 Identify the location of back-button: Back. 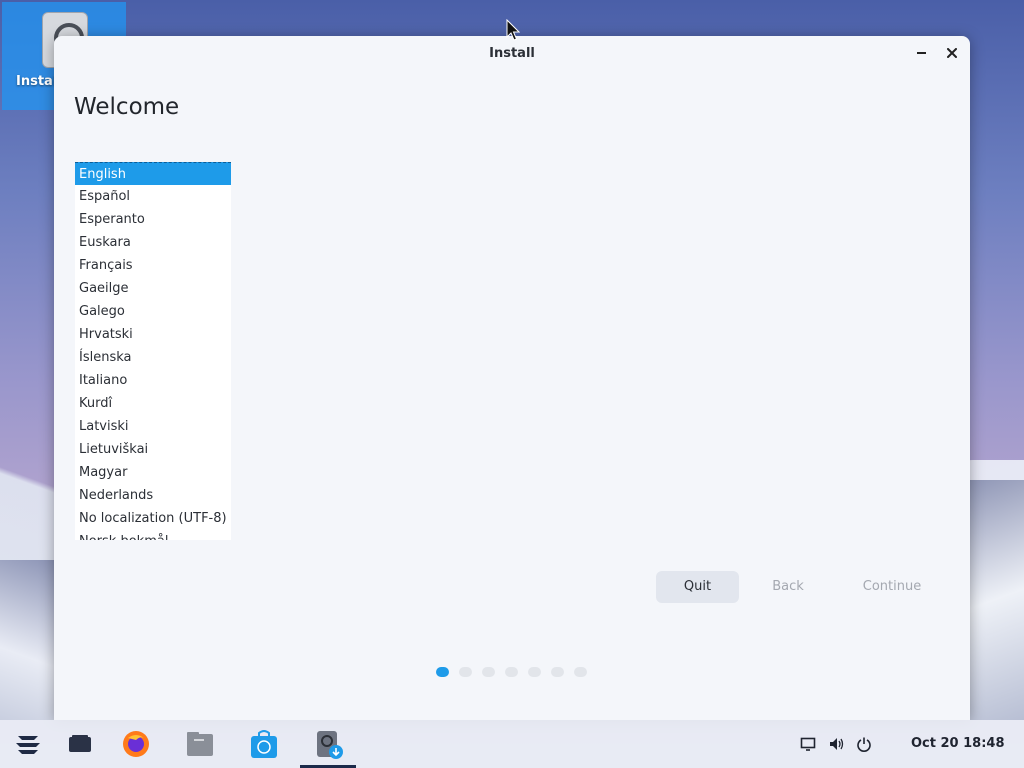
(788, 587).